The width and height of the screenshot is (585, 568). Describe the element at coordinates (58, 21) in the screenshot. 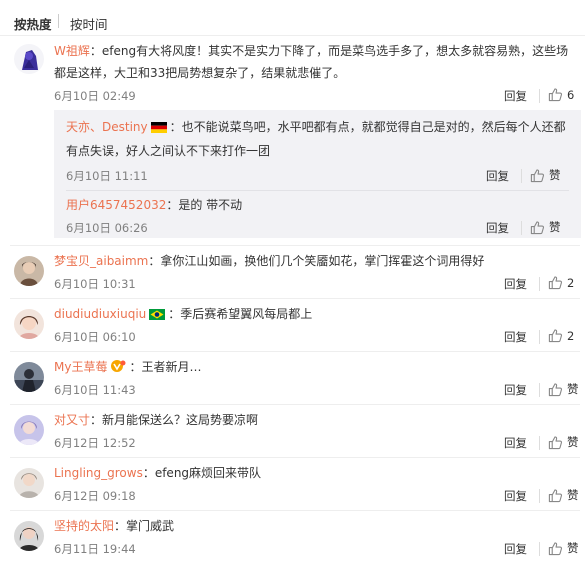

I see `sort-divider` at that location.